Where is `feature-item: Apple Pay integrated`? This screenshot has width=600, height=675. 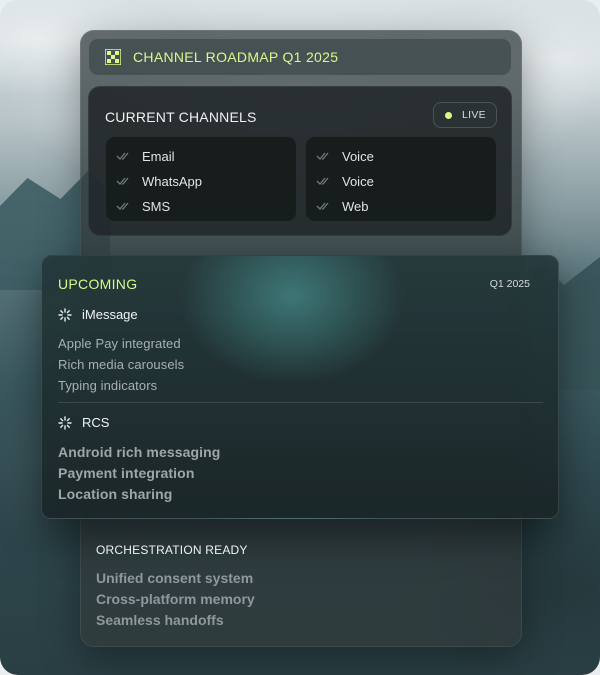
feature-item: Apple Pay integrated is located at coordinates (119, 343).